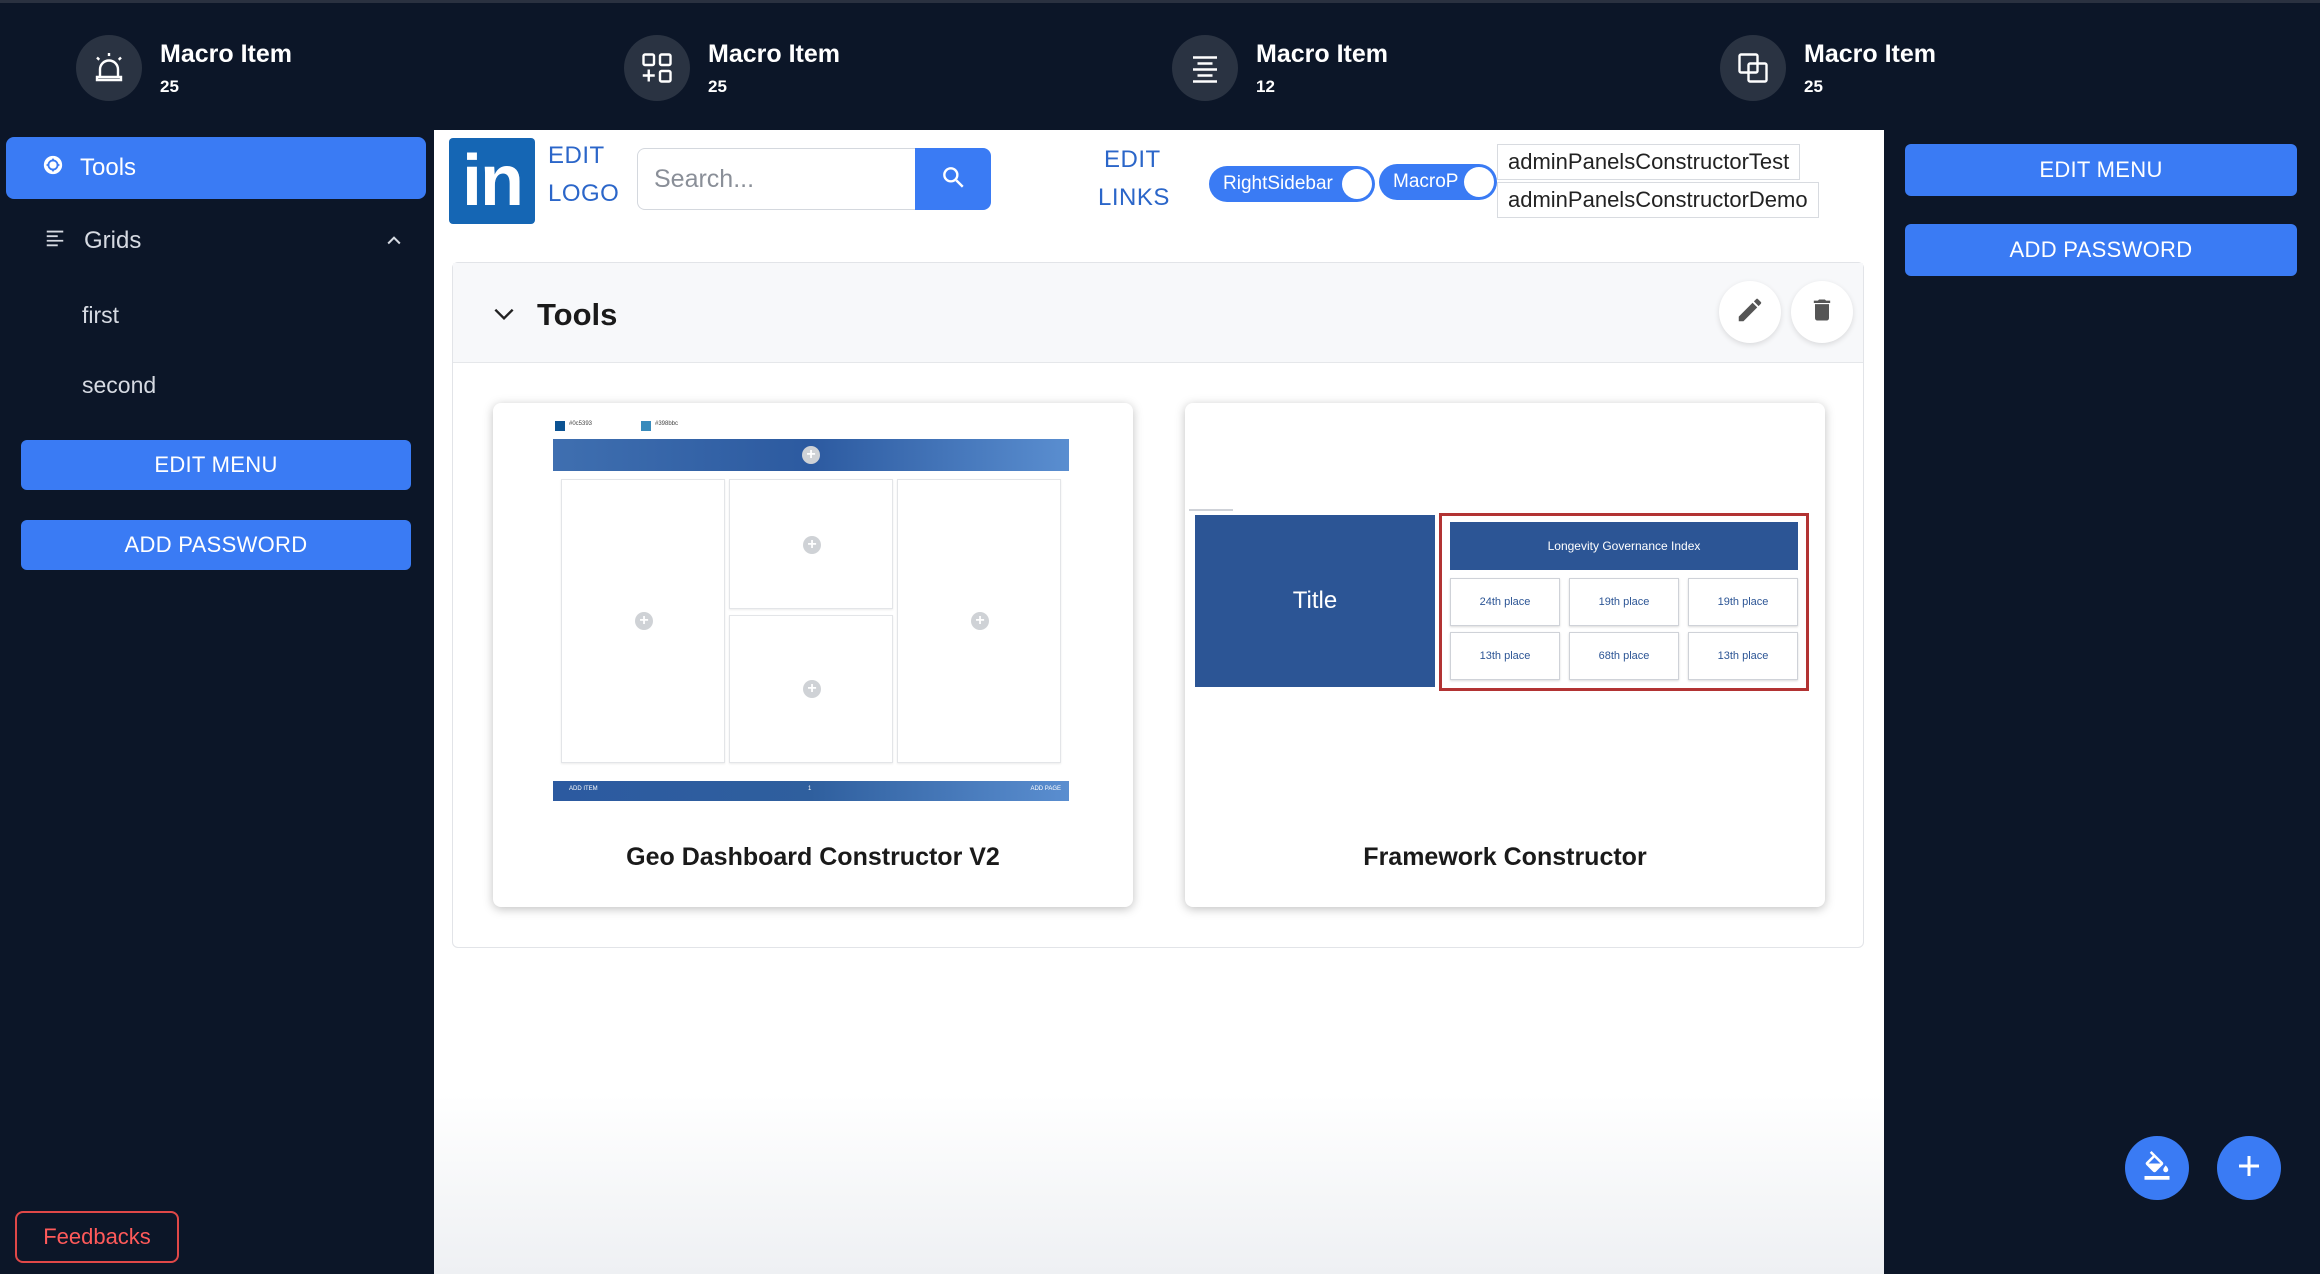 This screenshot has width=2320, height=1274. Describe the element at coordinates (1505, 602) in the screenshot. I see `thumb-cell: 24th place` at that location.